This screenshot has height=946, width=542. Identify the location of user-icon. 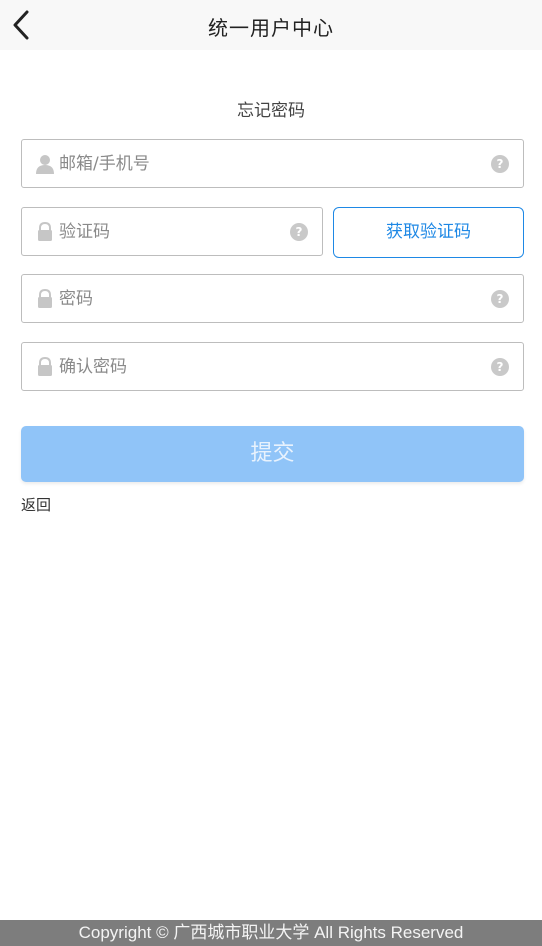
(45, 164).